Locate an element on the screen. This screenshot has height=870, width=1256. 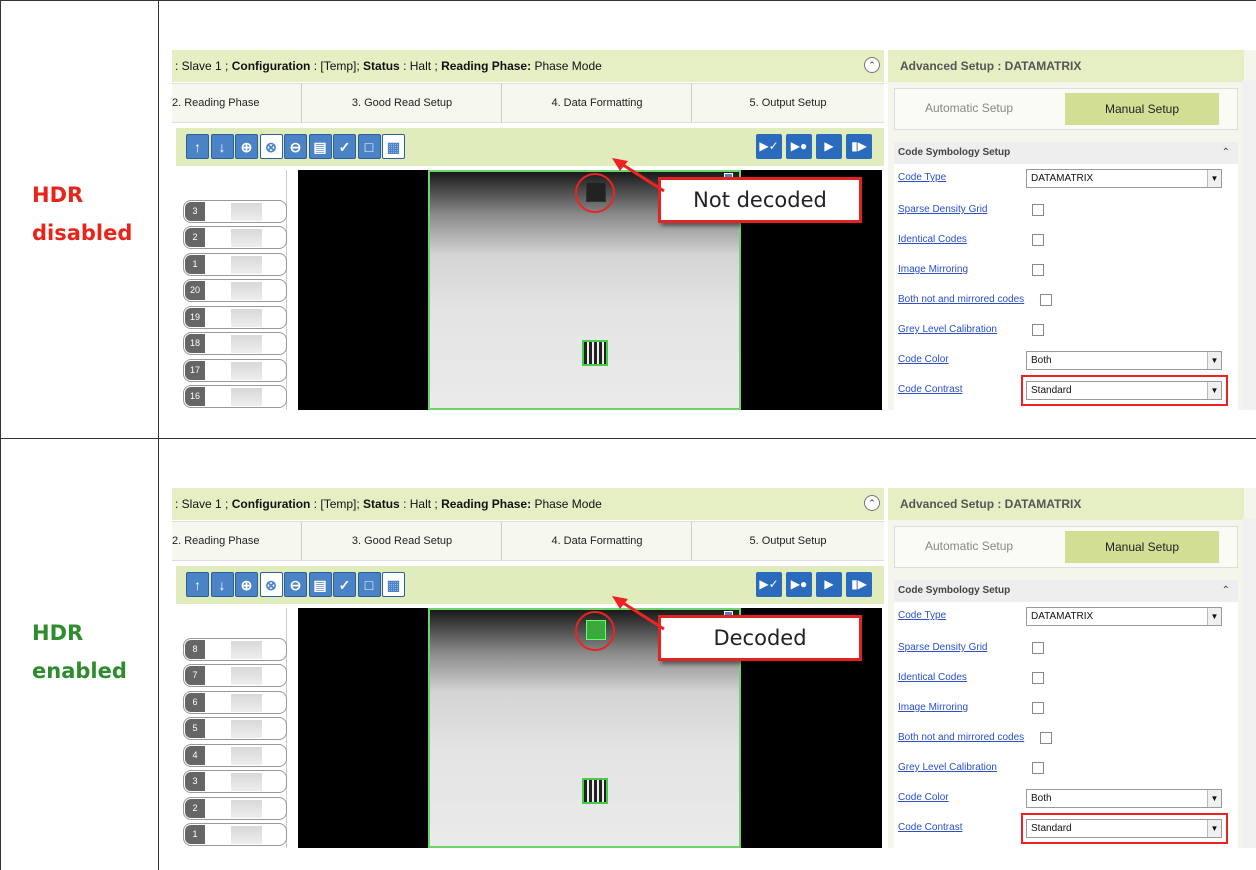
thumbnail-number: 18 is located at coordinates (195, 343).